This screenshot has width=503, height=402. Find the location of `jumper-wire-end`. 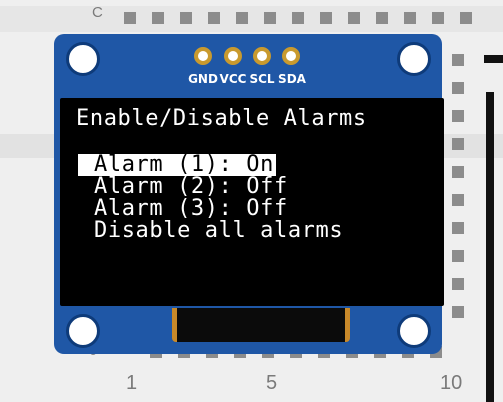

jumper-wire-end is located at coordinates (493, 59).